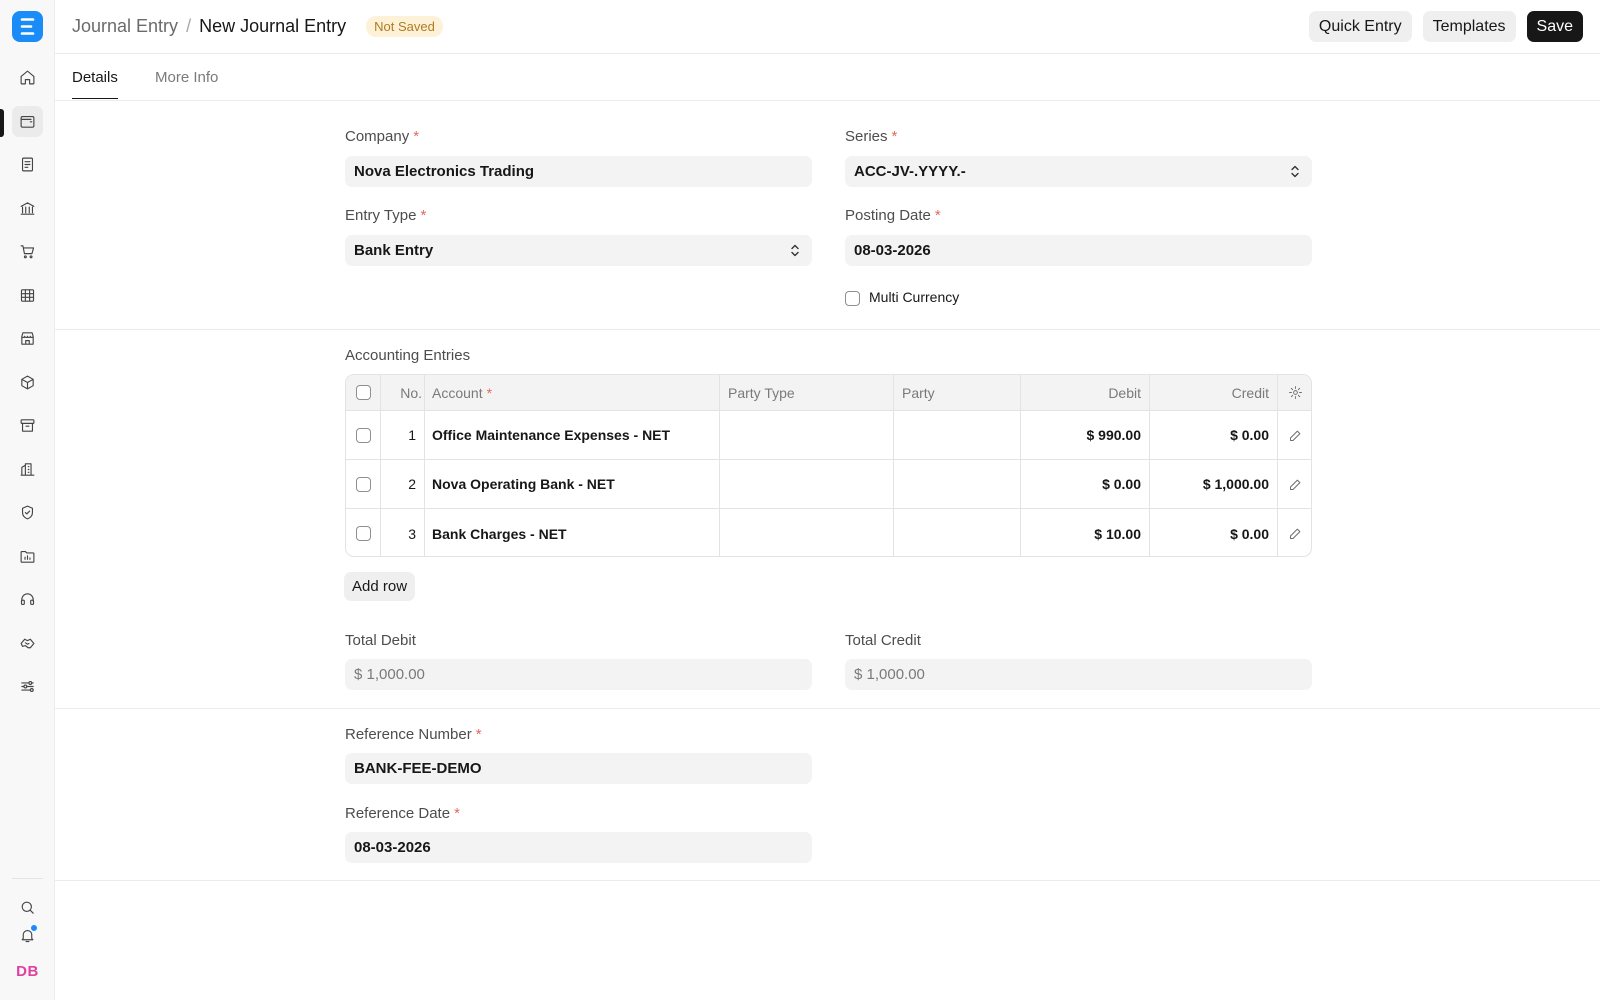 The height and width of the screenshot is (1000, 1600). Describe the element at coordinates (574, 435) in the screenshot. I see `row-account: Office Maintenance Expenses - NET` at that location.